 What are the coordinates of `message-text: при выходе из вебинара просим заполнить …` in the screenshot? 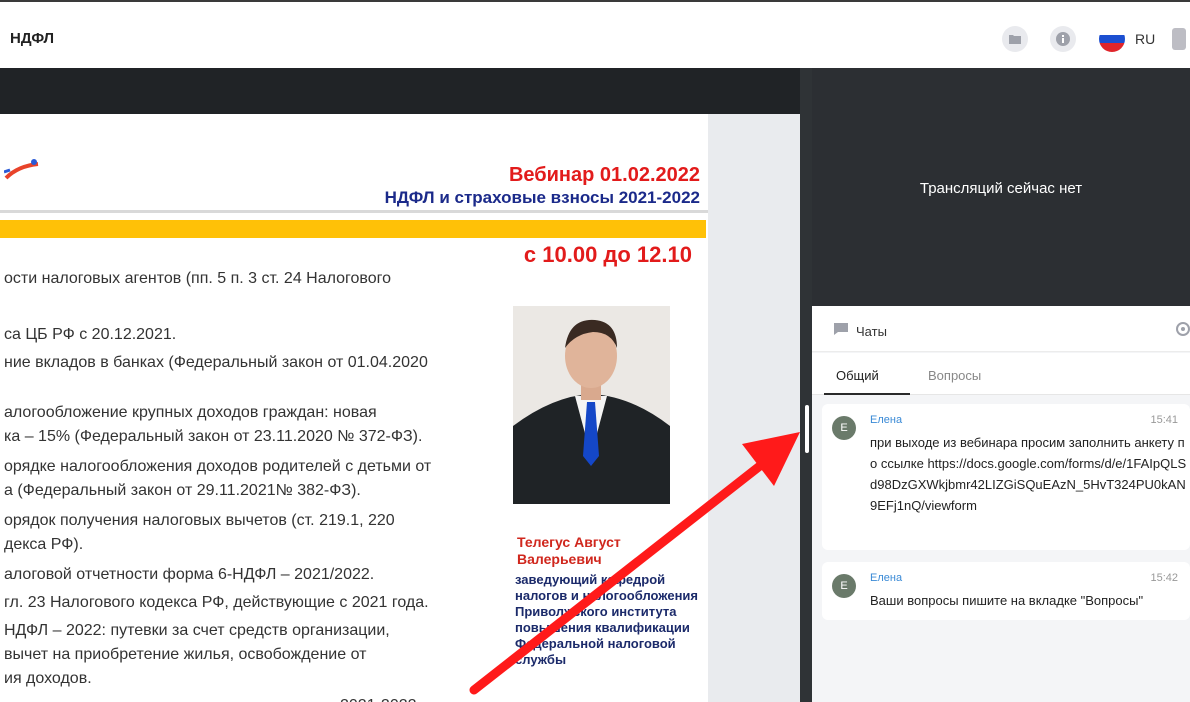 It's located at (1028, 474).